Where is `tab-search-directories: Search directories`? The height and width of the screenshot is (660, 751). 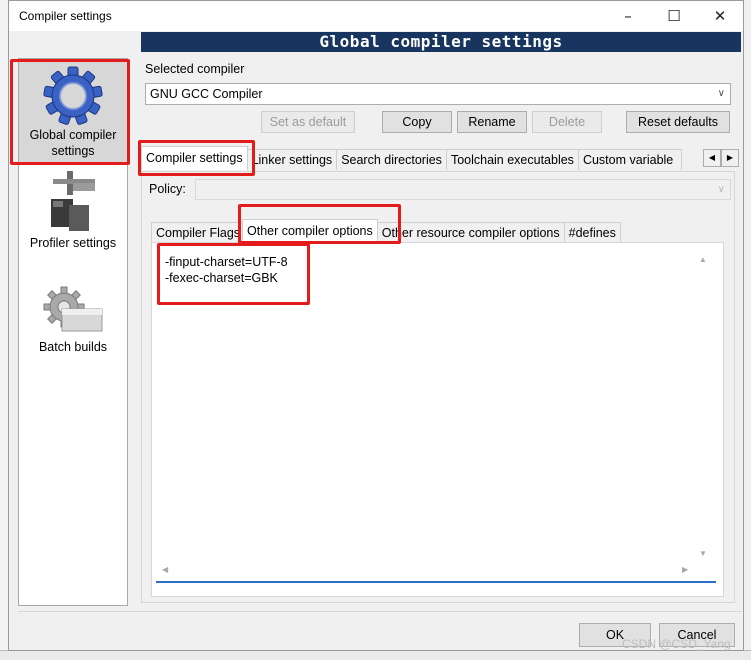 tab-search-directories: Search directories is located at coordinates (391, 159).